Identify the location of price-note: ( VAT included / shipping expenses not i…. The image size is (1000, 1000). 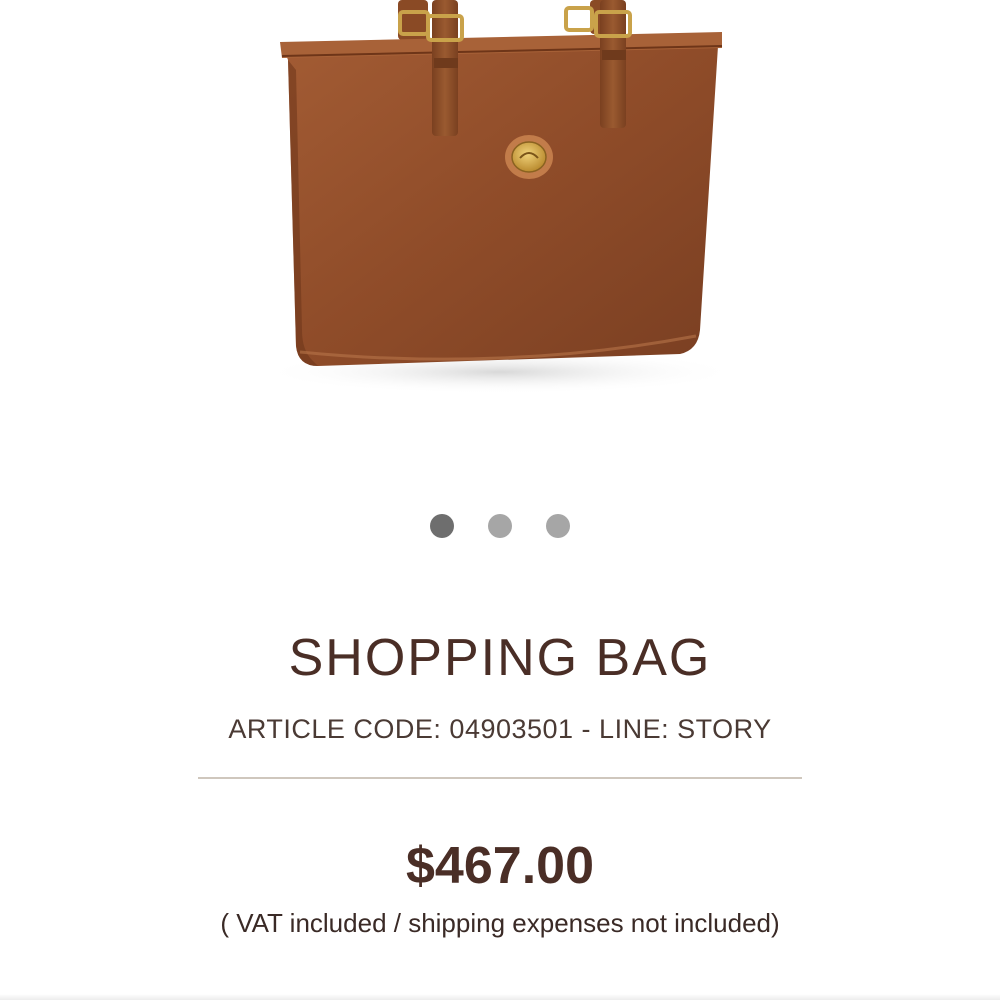
(500, 923).